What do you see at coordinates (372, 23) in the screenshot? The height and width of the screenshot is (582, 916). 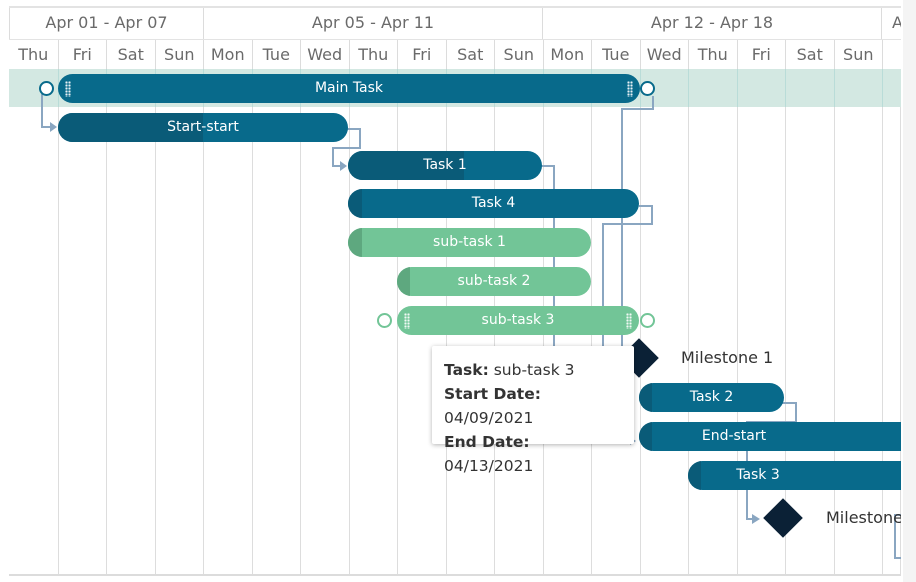 I see `week-header: Apr 05 - Apr 11` at bounding box center [372, 23].